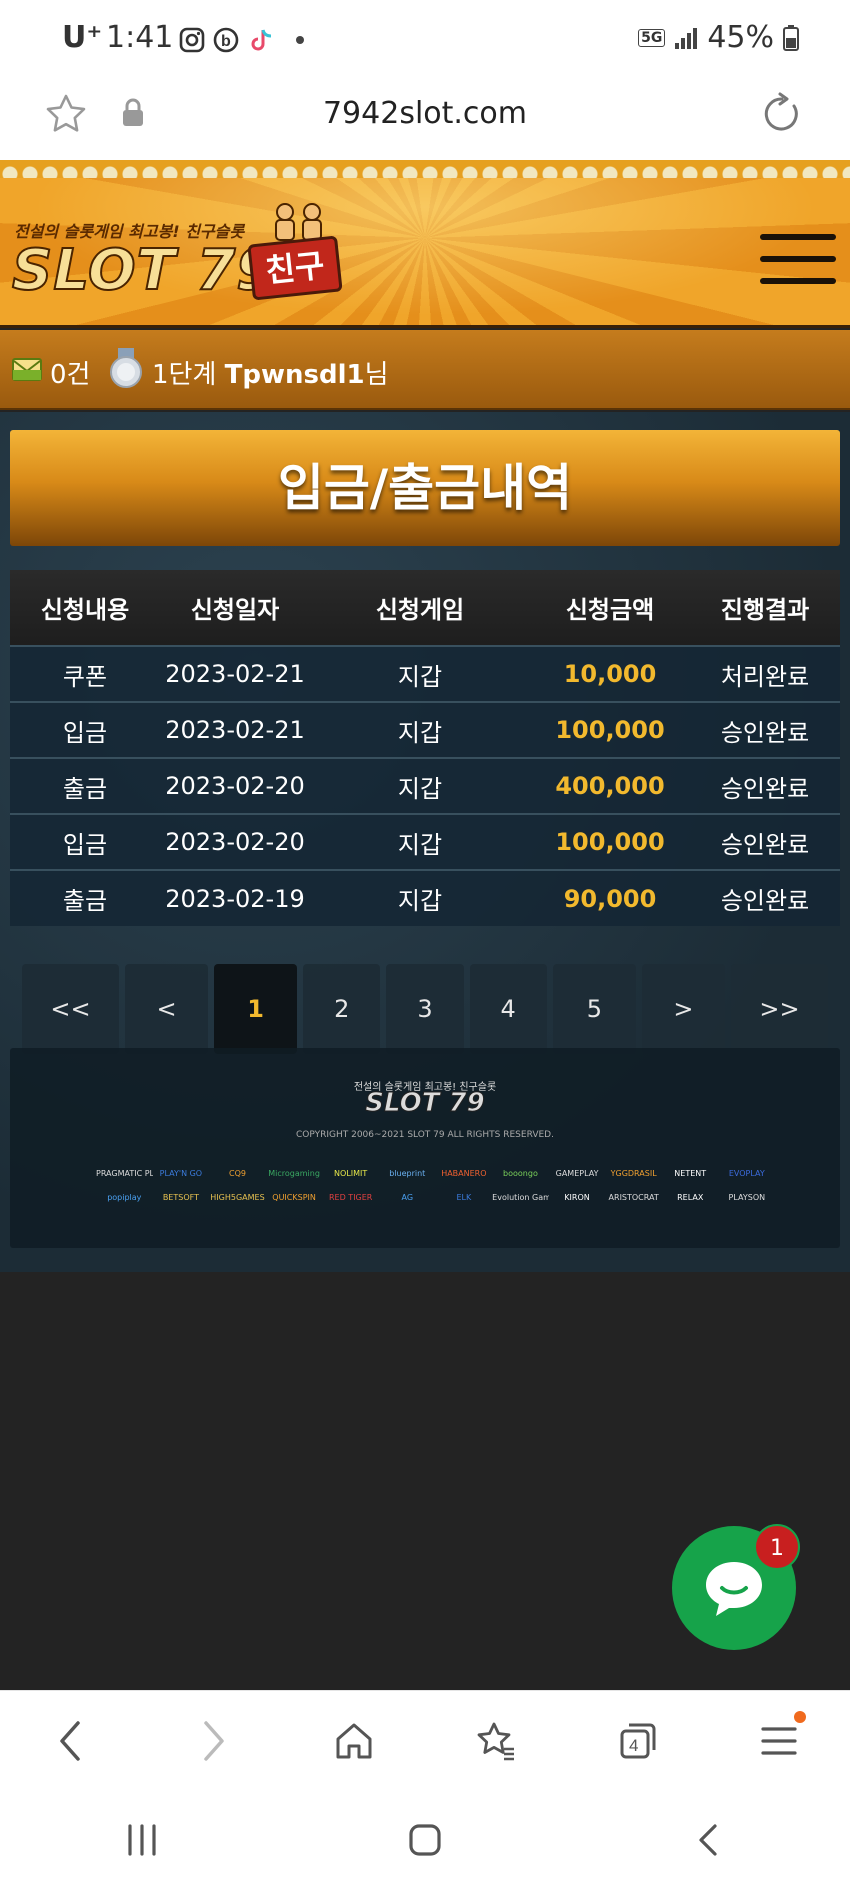  Describe the element at coordinates (181, 1173) in the screenshot. I see `provider-logo: PLAY'N GO` at that location.